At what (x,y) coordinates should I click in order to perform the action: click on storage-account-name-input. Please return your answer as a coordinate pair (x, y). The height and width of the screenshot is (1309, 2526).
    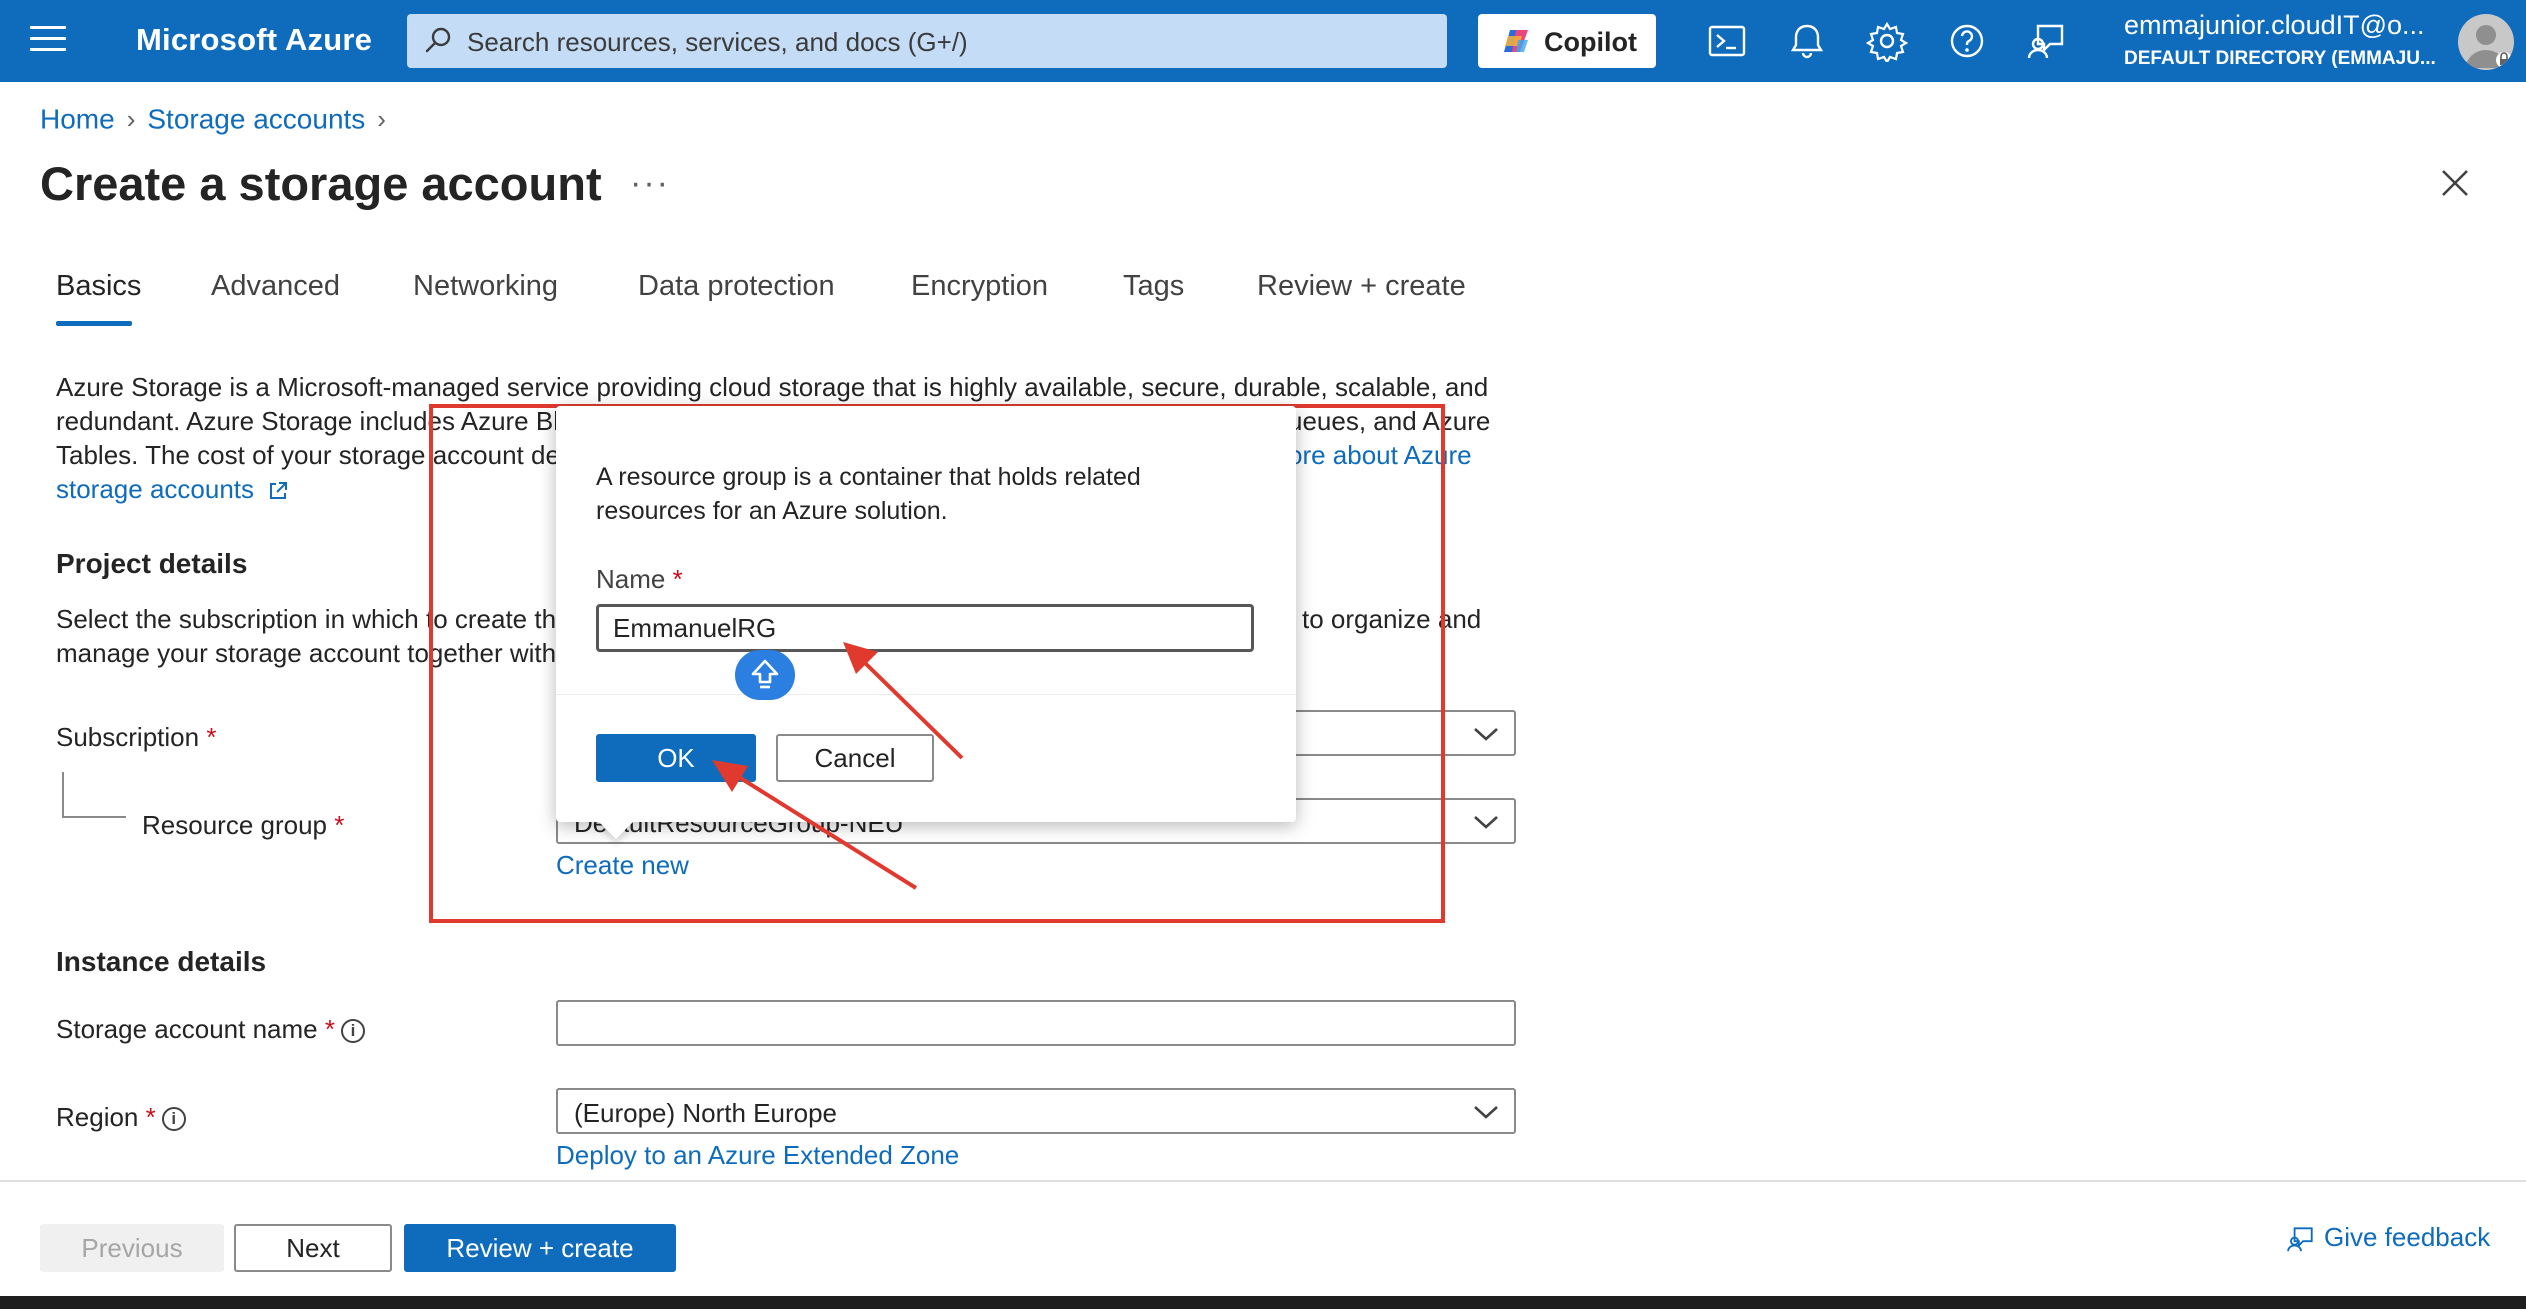
    Looking at the image, I should click on (1036, 1023).